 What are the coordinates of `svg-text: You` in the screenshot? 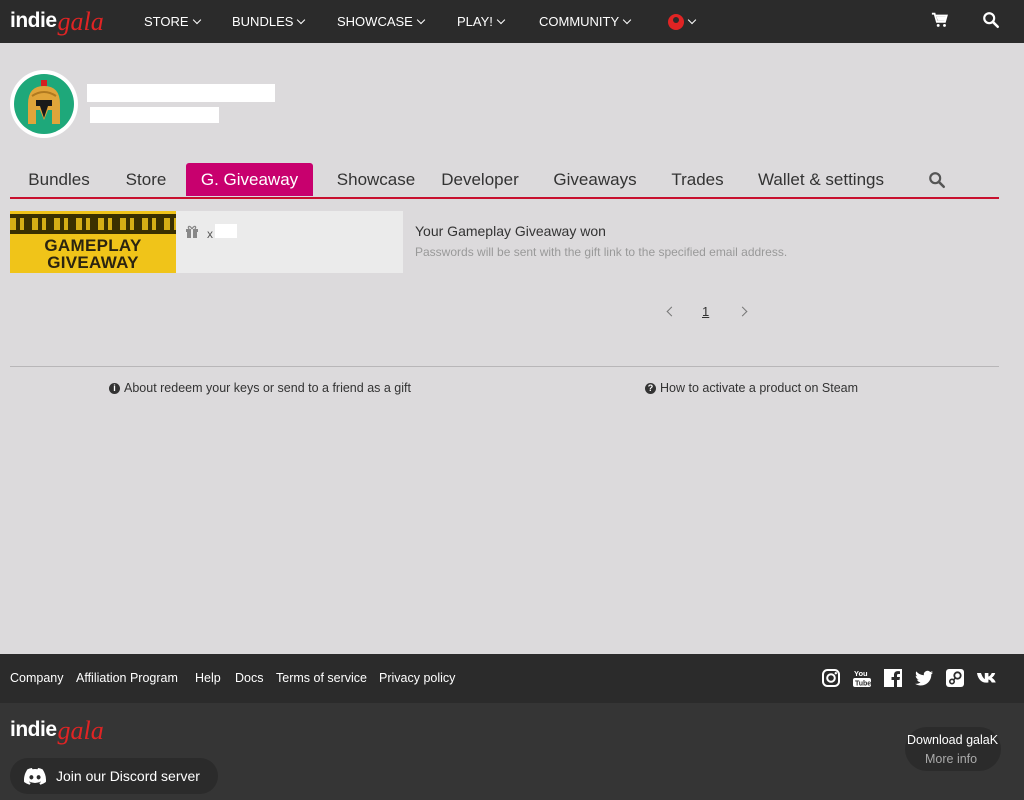 It's located at (861, 673).